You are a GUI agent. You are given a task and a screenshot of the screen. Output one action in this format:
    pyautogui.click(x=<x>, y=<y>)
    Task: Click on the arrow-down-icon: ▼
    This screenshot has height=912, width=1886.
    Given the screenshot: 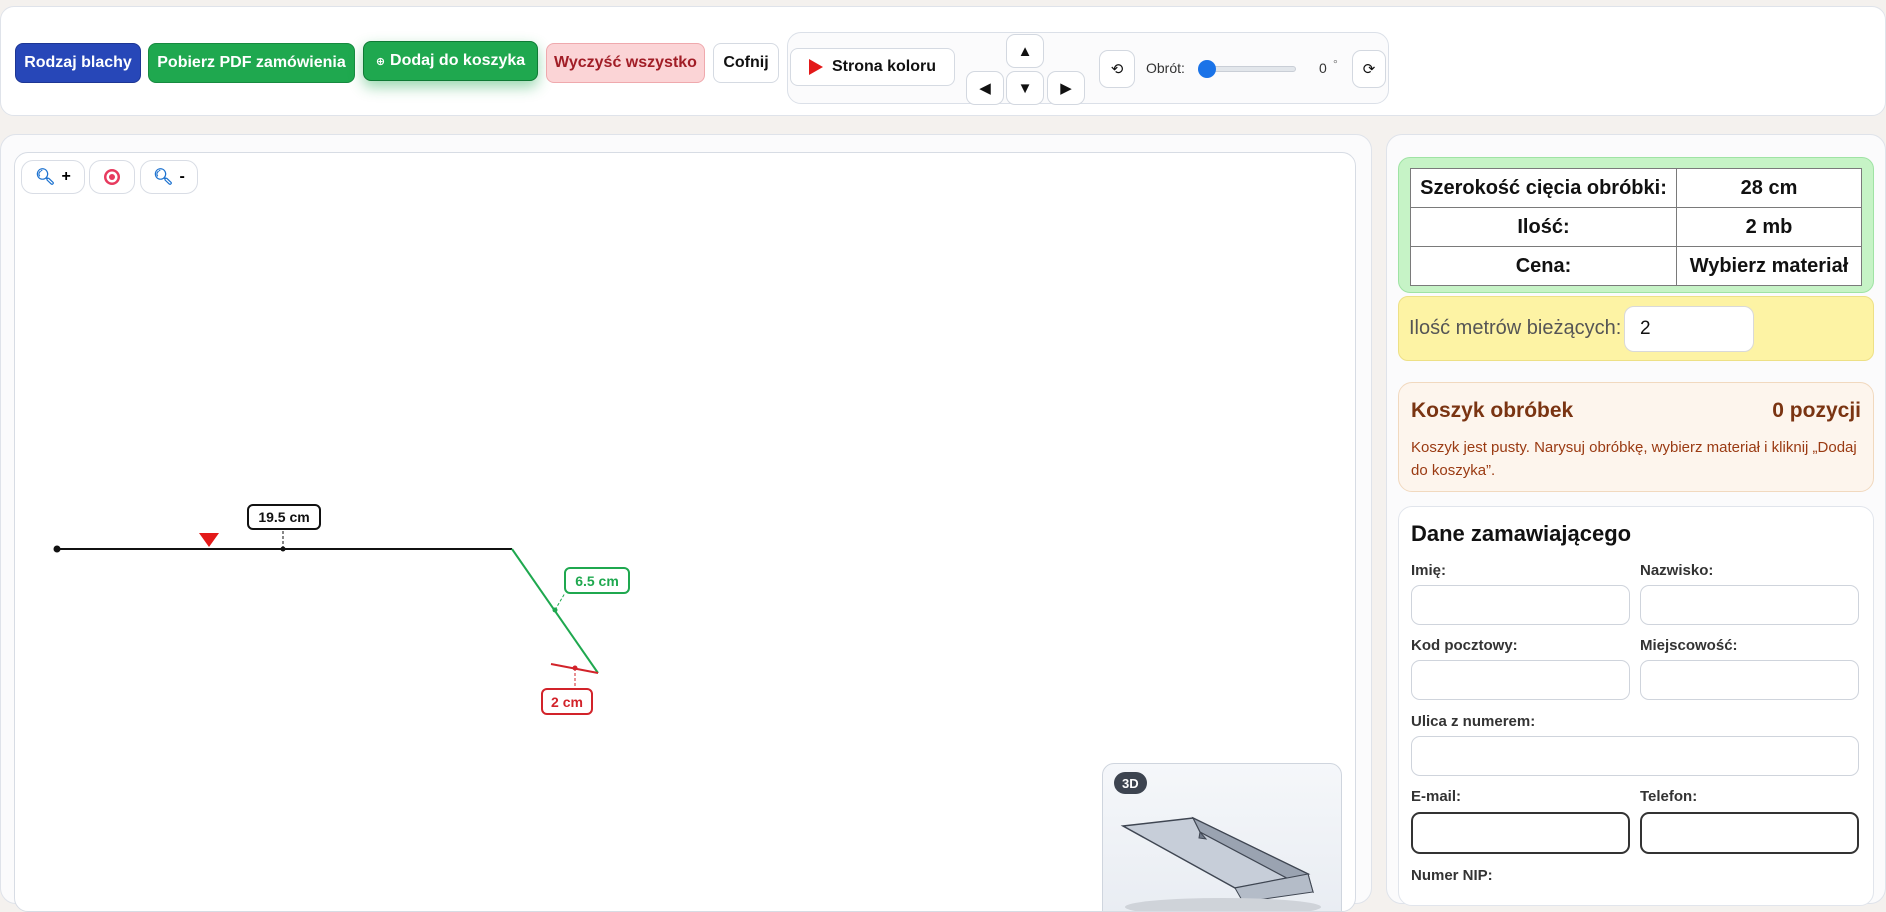 What is the action you would take?
    pyautogui.click(x=1025, y=88)
    